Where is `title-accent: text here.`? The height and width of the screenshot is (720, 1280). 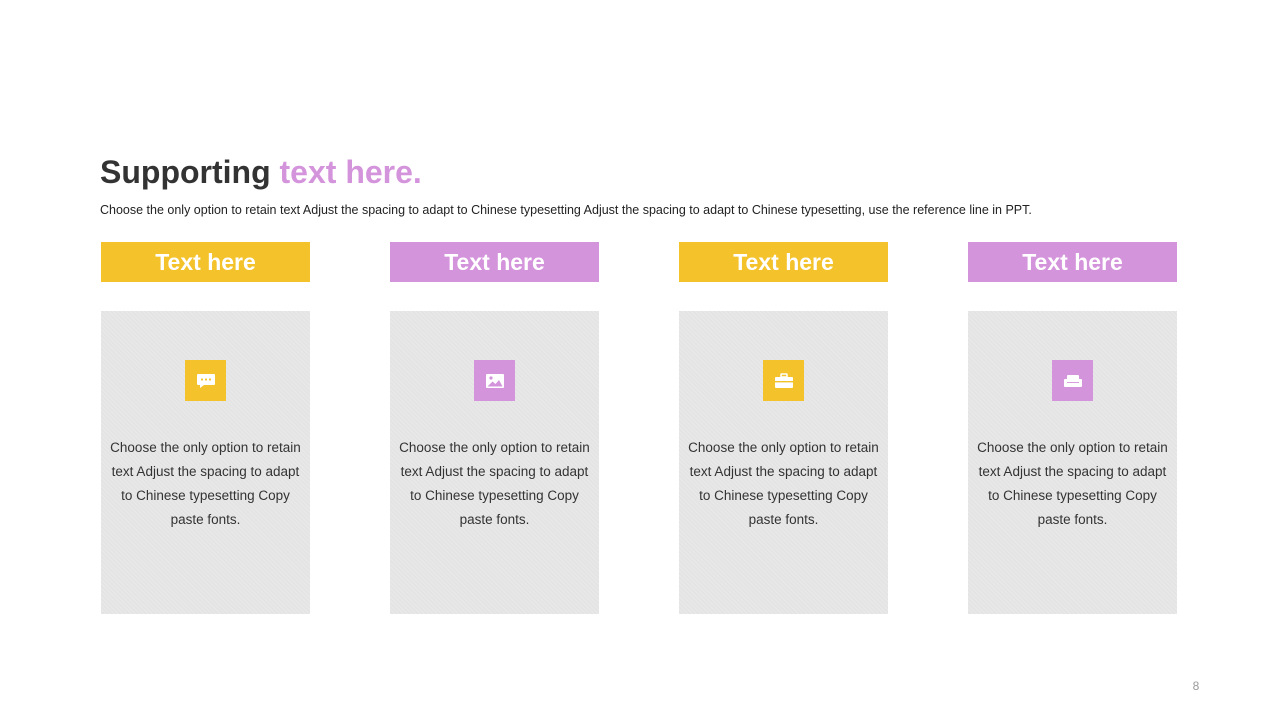 title-accent: text here. is located at coordinates (350, 172).